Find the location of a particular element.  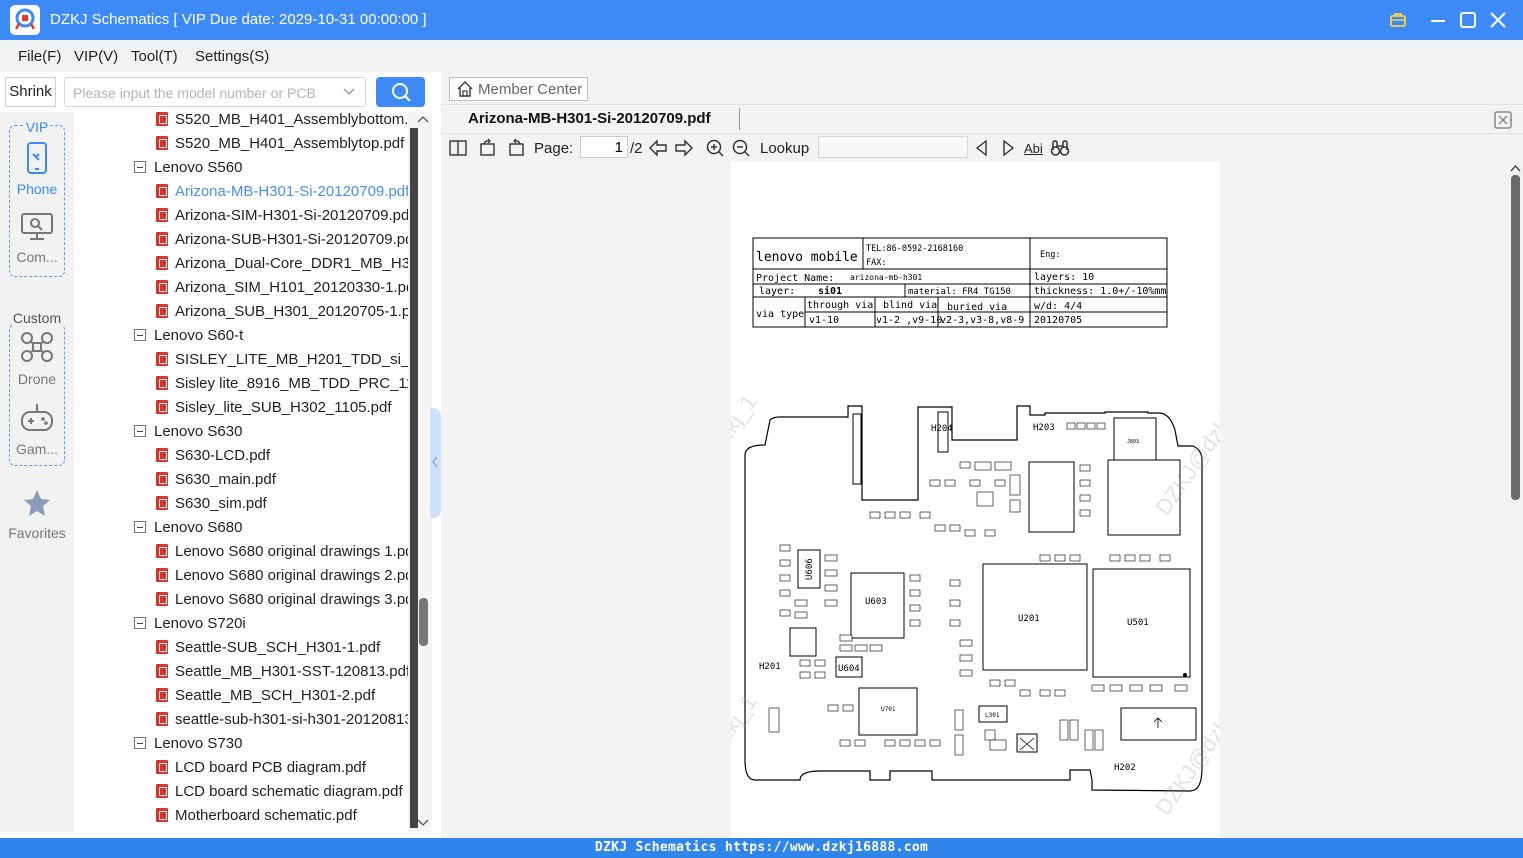

menu-tool: Tool(T) is located at coordinates (154, 56).